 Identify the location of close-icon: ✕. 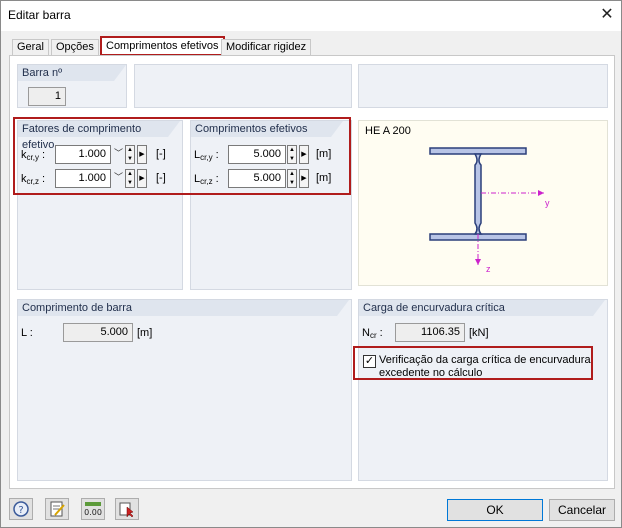
(607, 15).